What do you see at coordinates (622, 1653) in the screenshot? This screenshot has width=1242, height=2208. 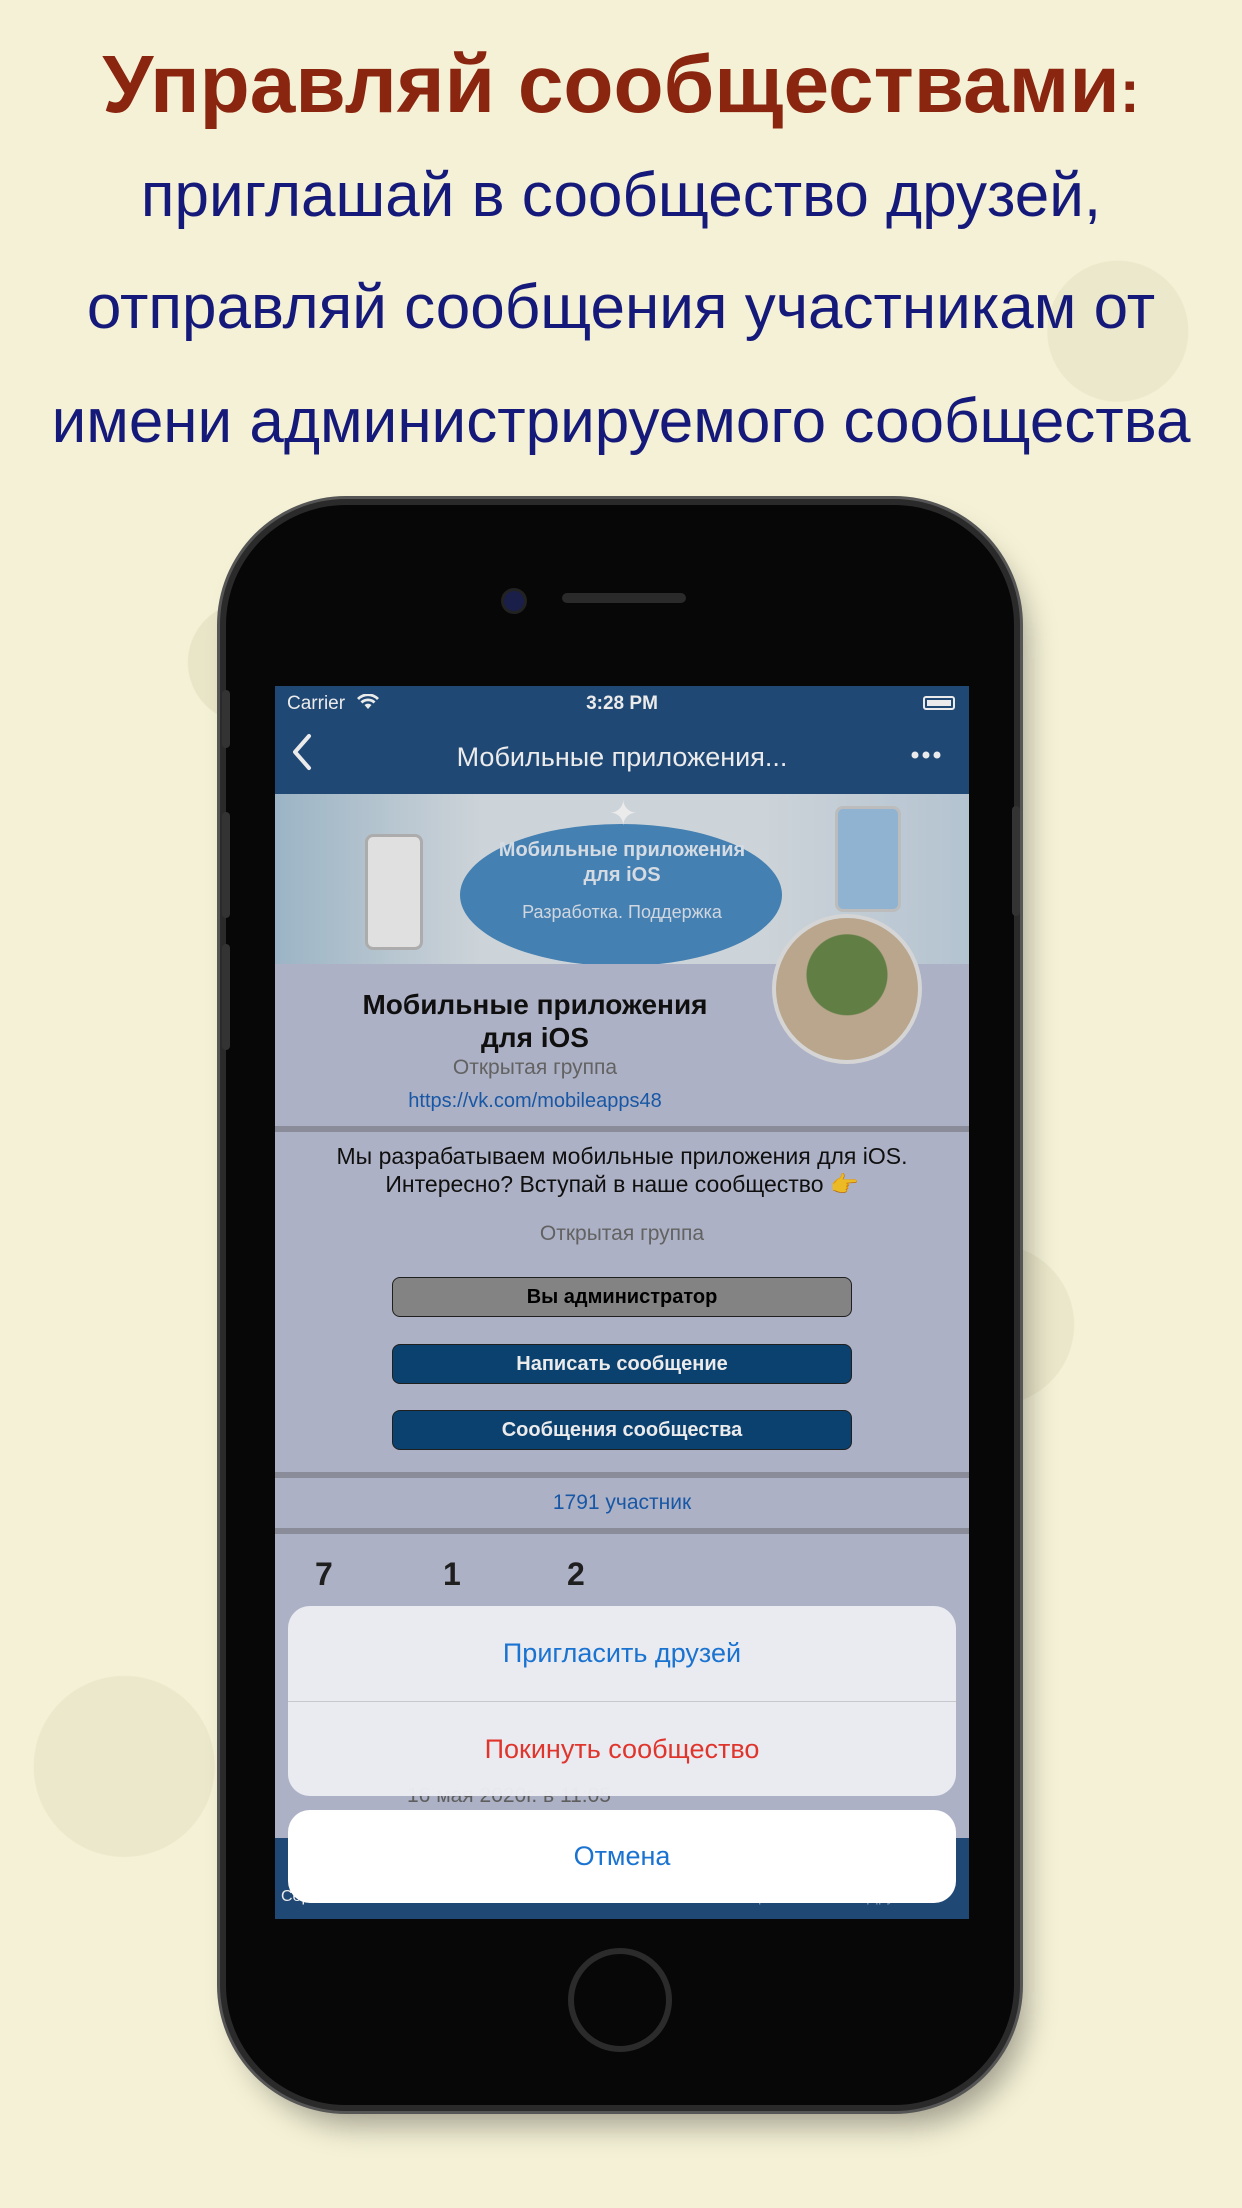 I see `invite-friends-action: Пригласить друзей` at bounding box center [622, 1653].